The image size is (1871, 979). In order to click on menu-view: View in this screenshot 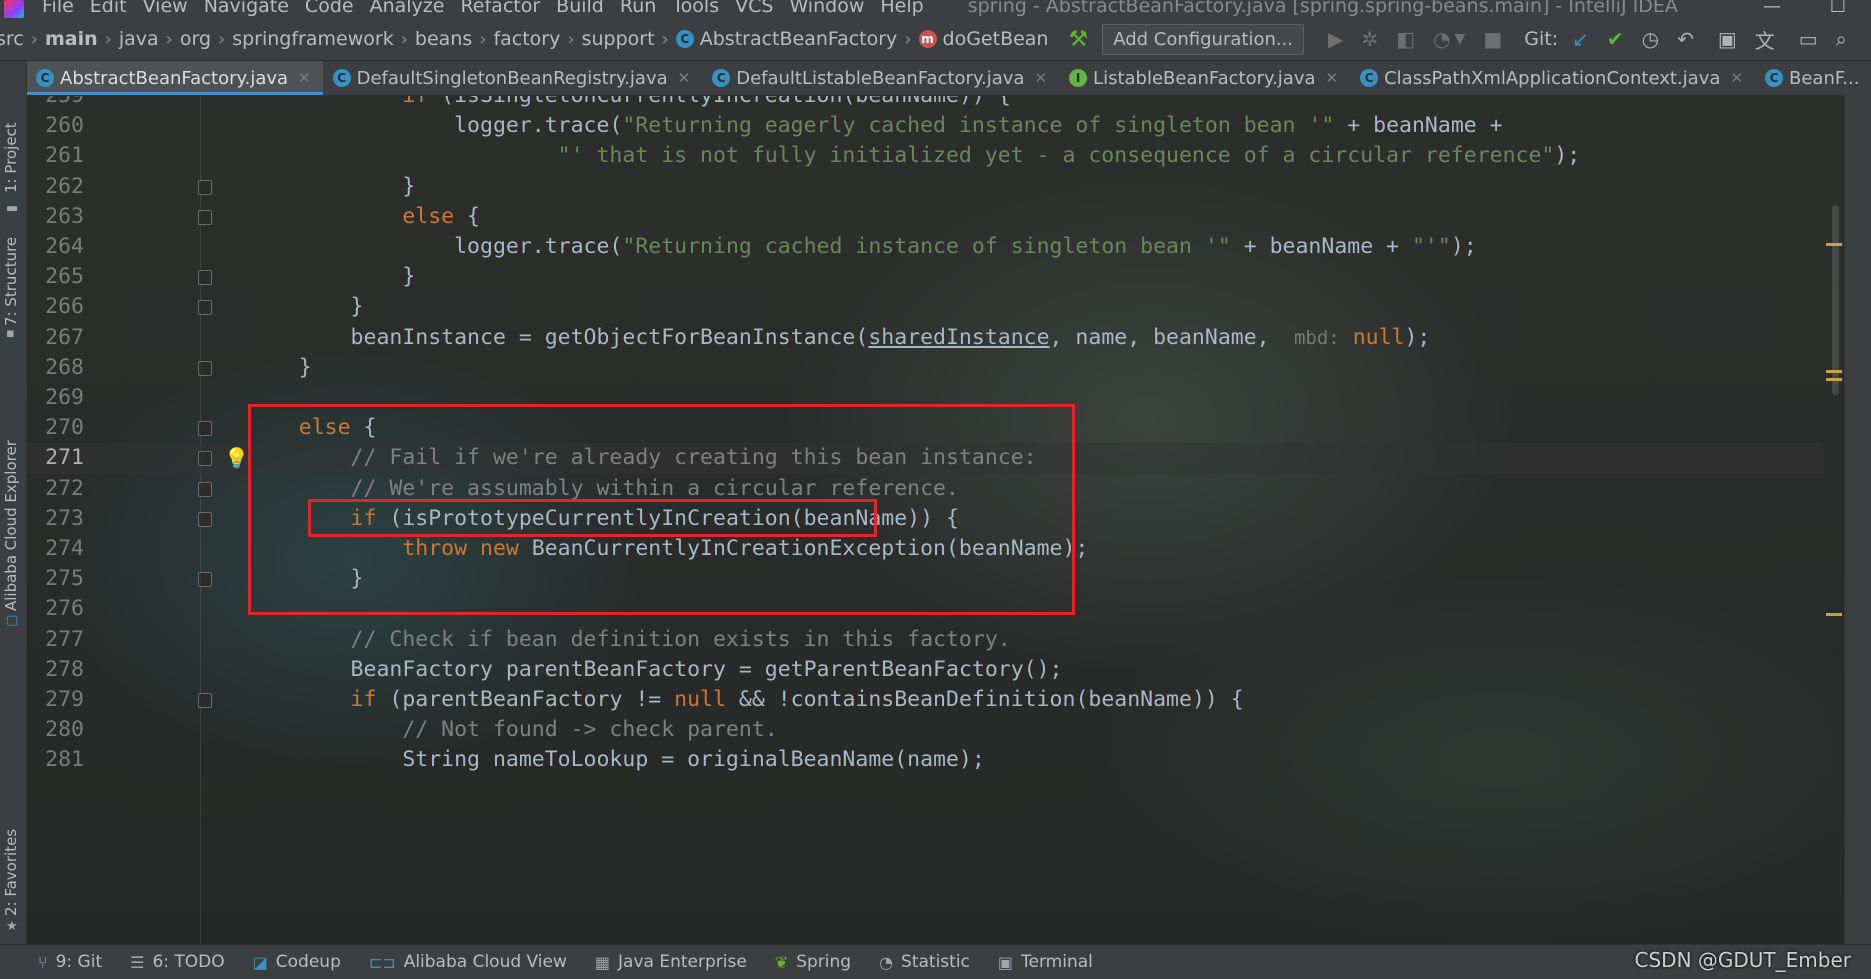, I will do `click(165, 8)`.